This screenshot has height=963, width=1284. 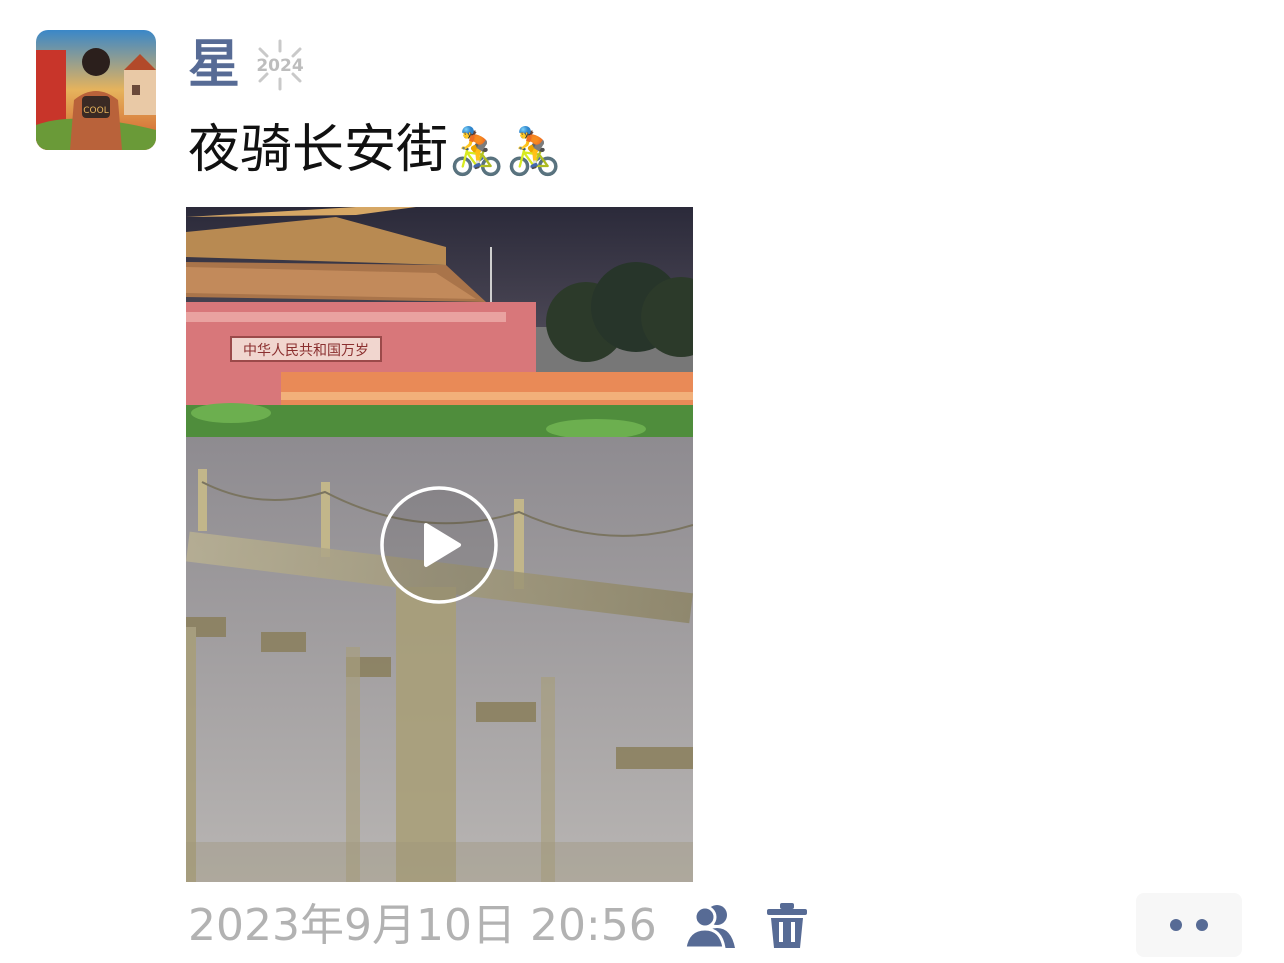 I want to click on badge-label: 2024, so click(x=279, y=66).